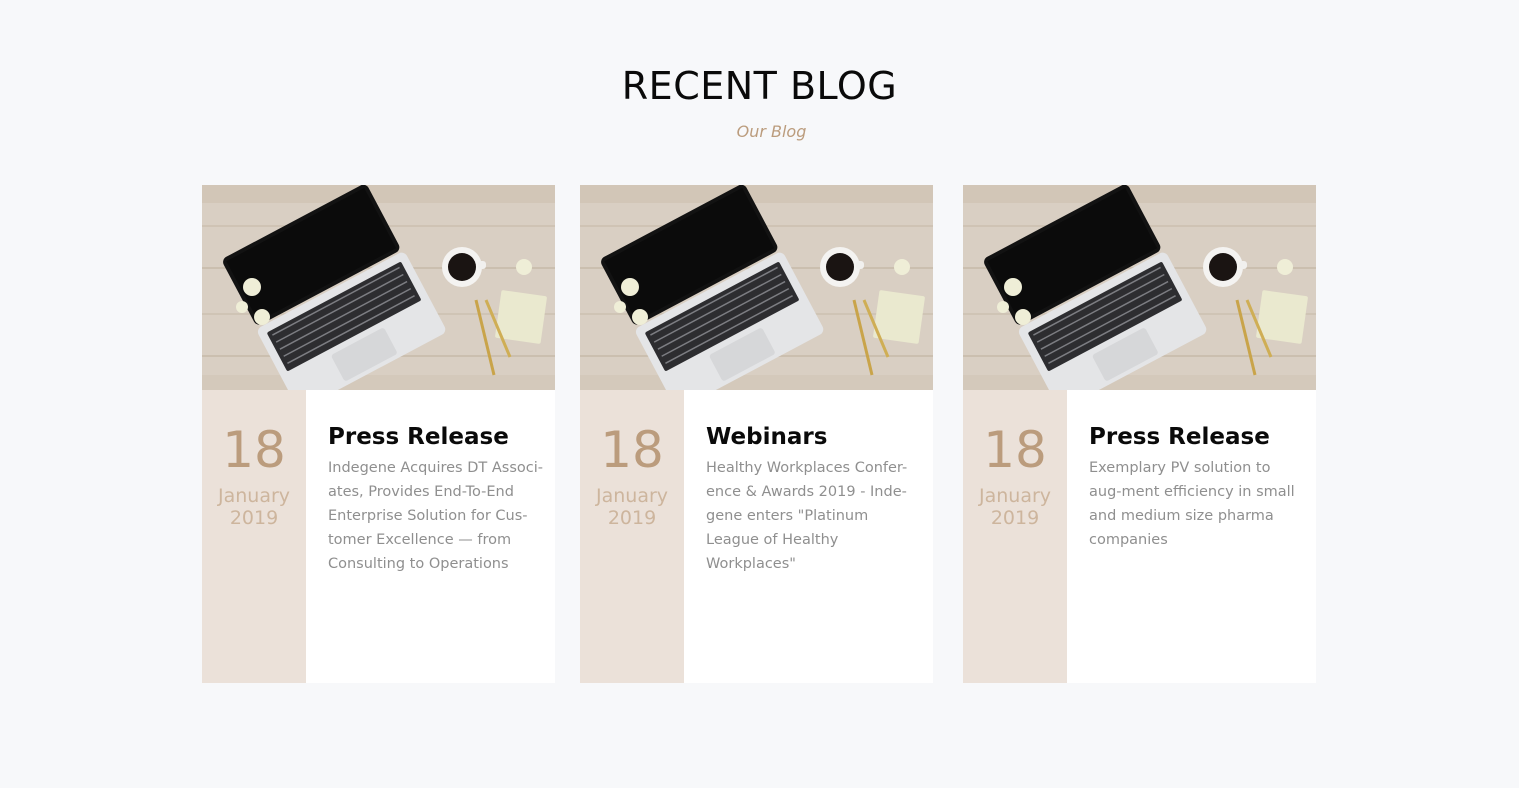 This screenshot has height=788, width=1519. What do you see at coordinates (816, 437) in the screenshot?
I see `post-category-link: Webinars` at bounding box center [816, 437].